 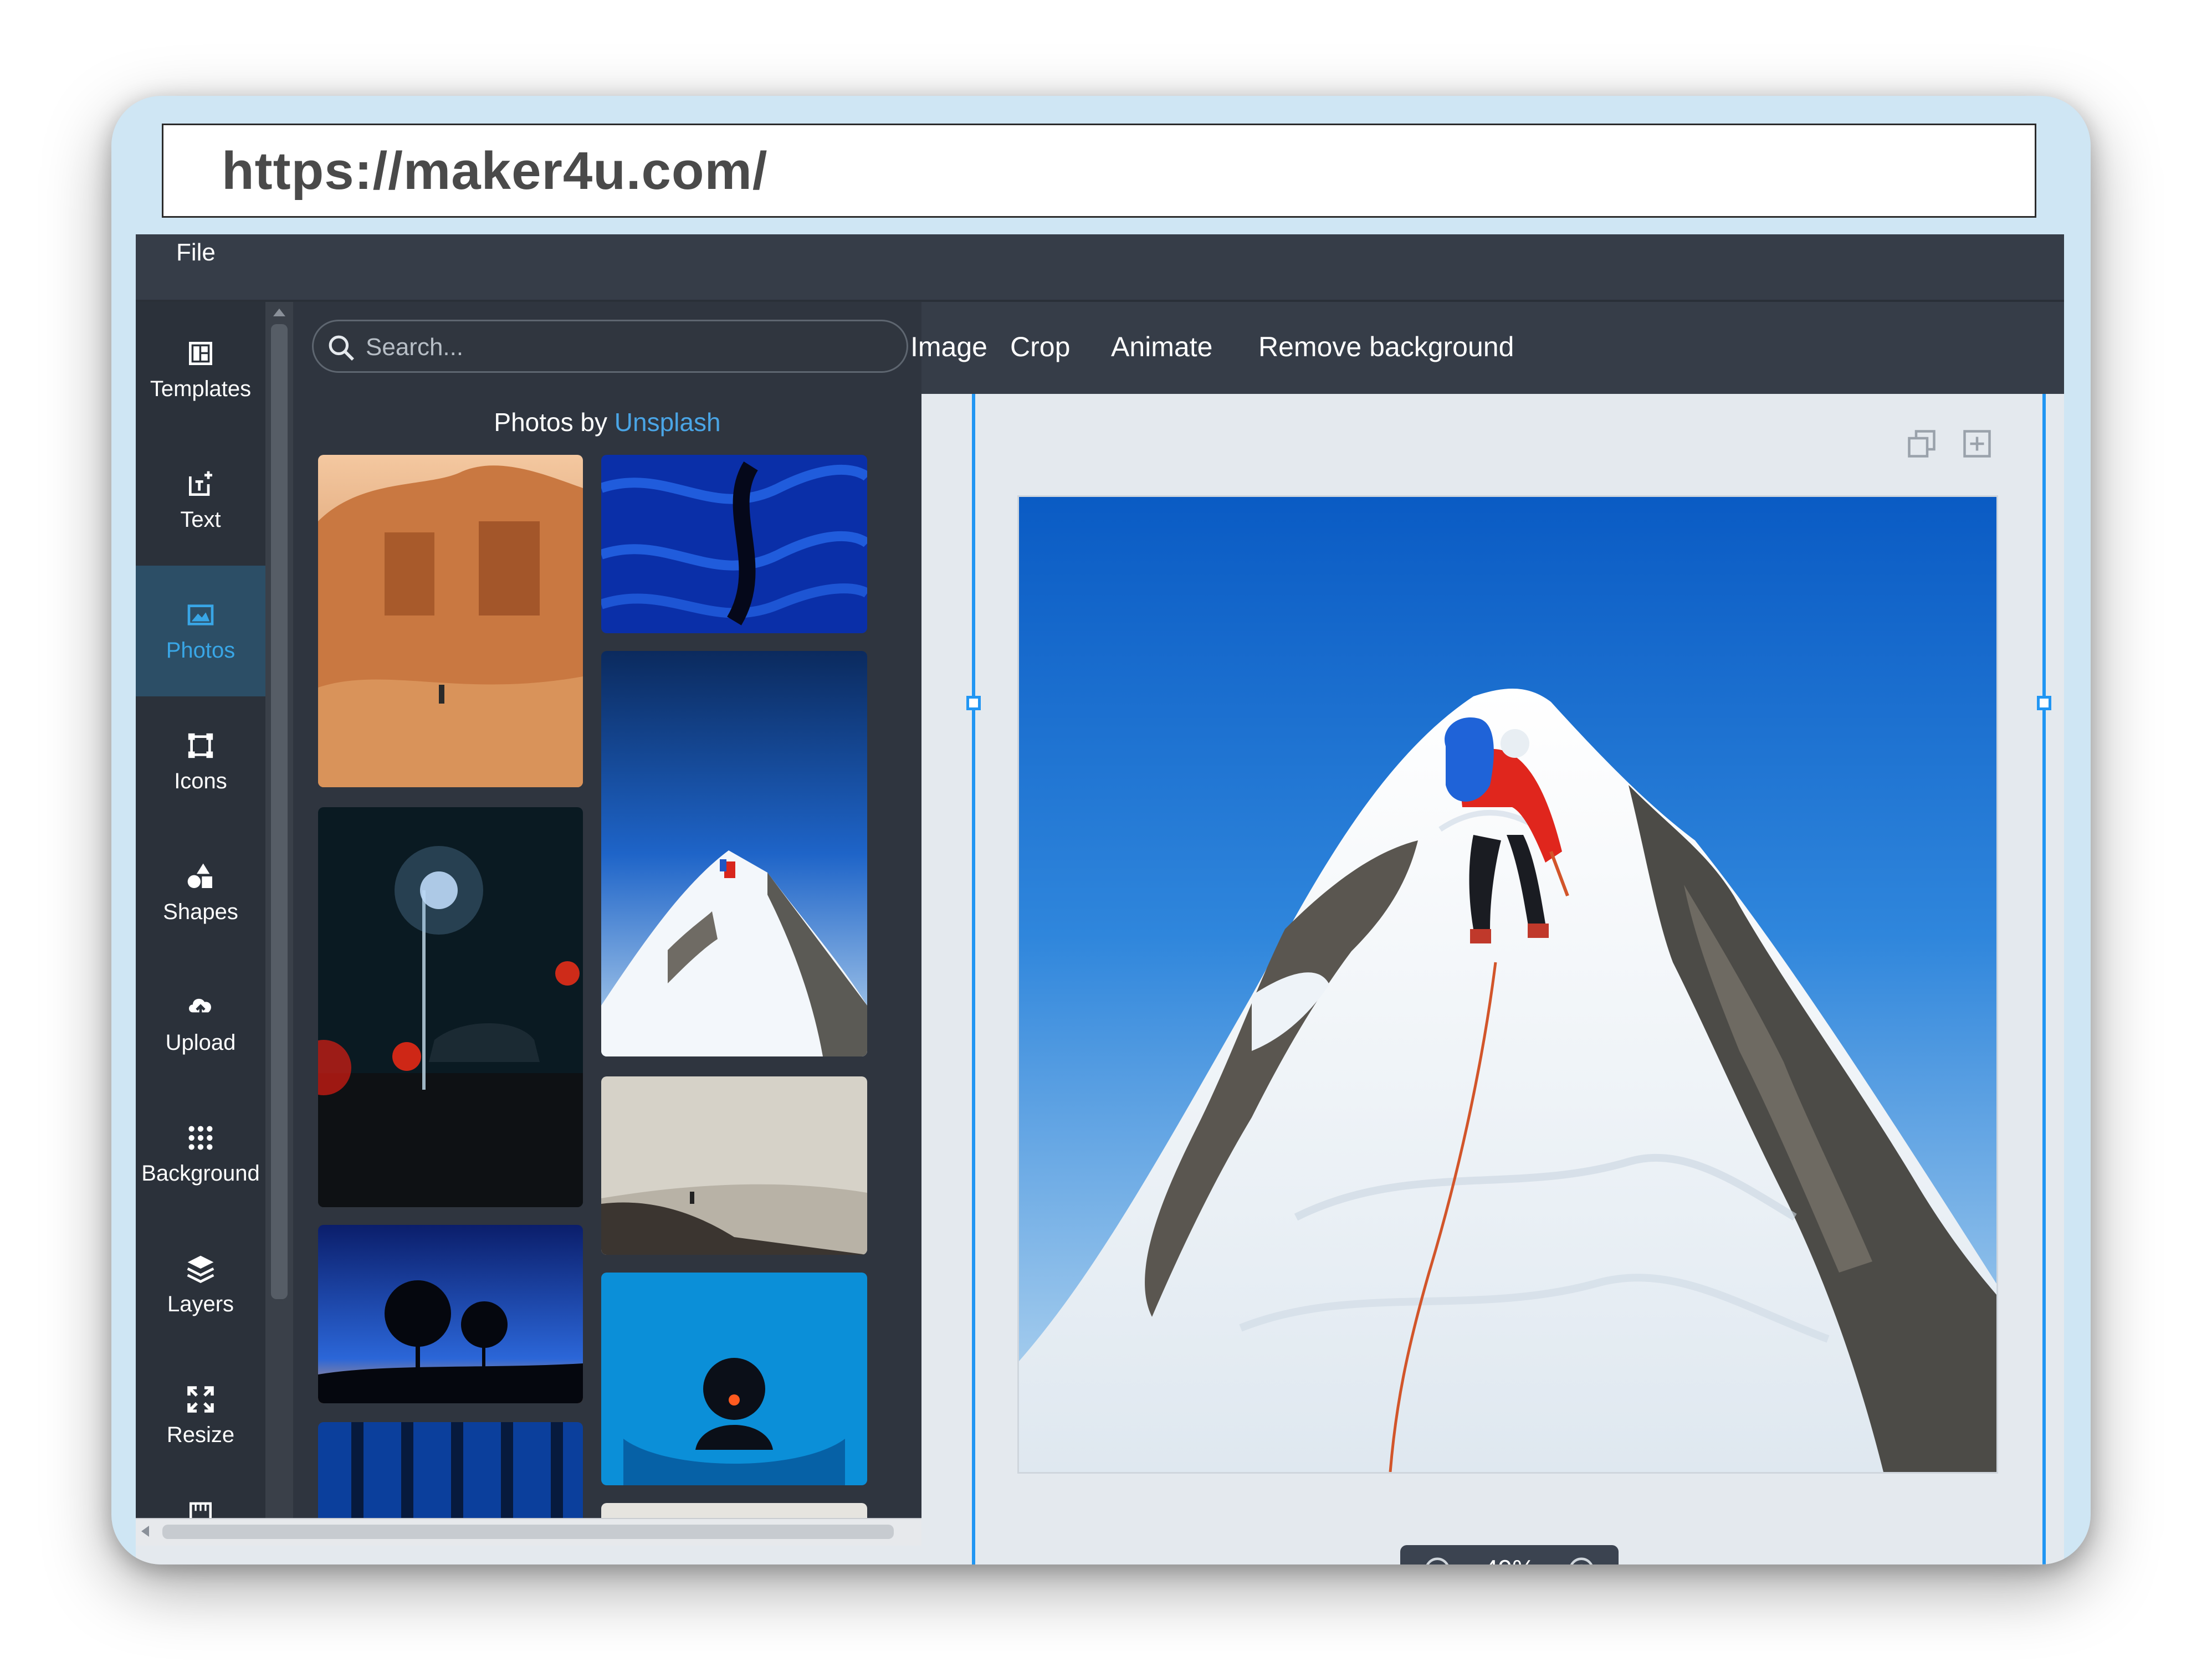 I want to click on zoom-level: 49%, so click(x=1510, y=1559).